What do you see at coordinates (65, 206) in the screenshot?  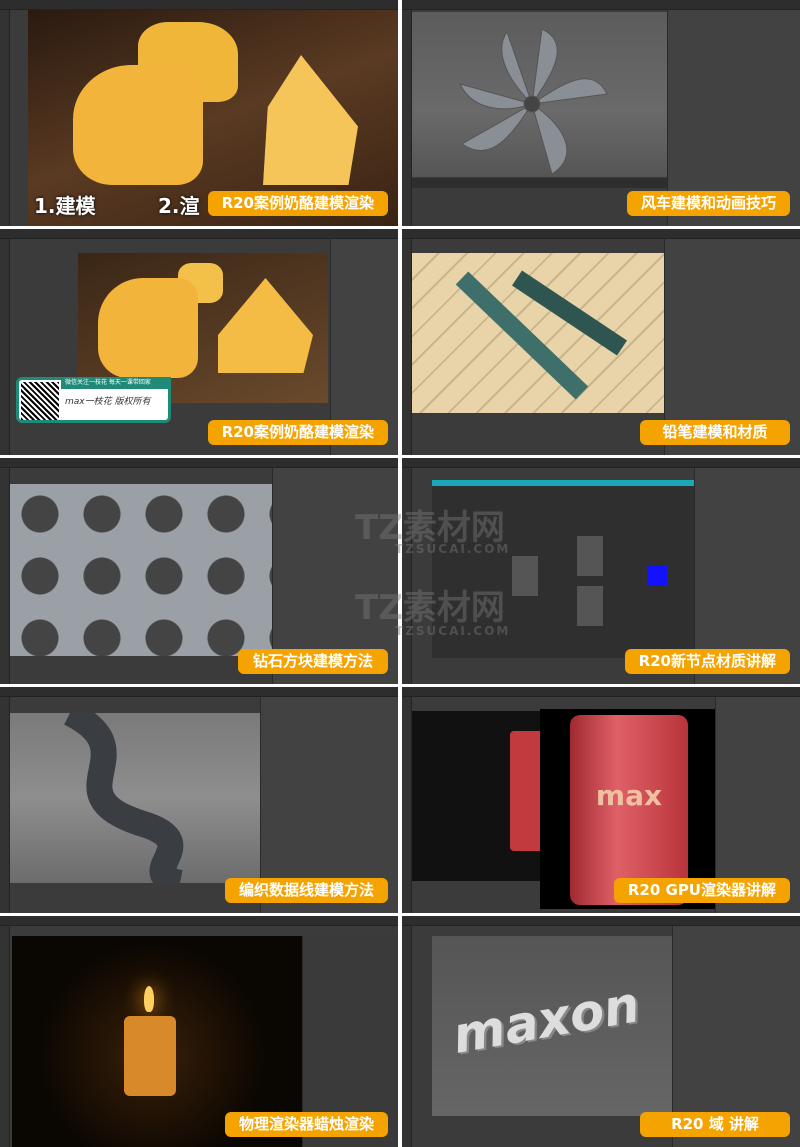 I see `overlay-step-1: 1.建模` at bounding box center [65, 206].